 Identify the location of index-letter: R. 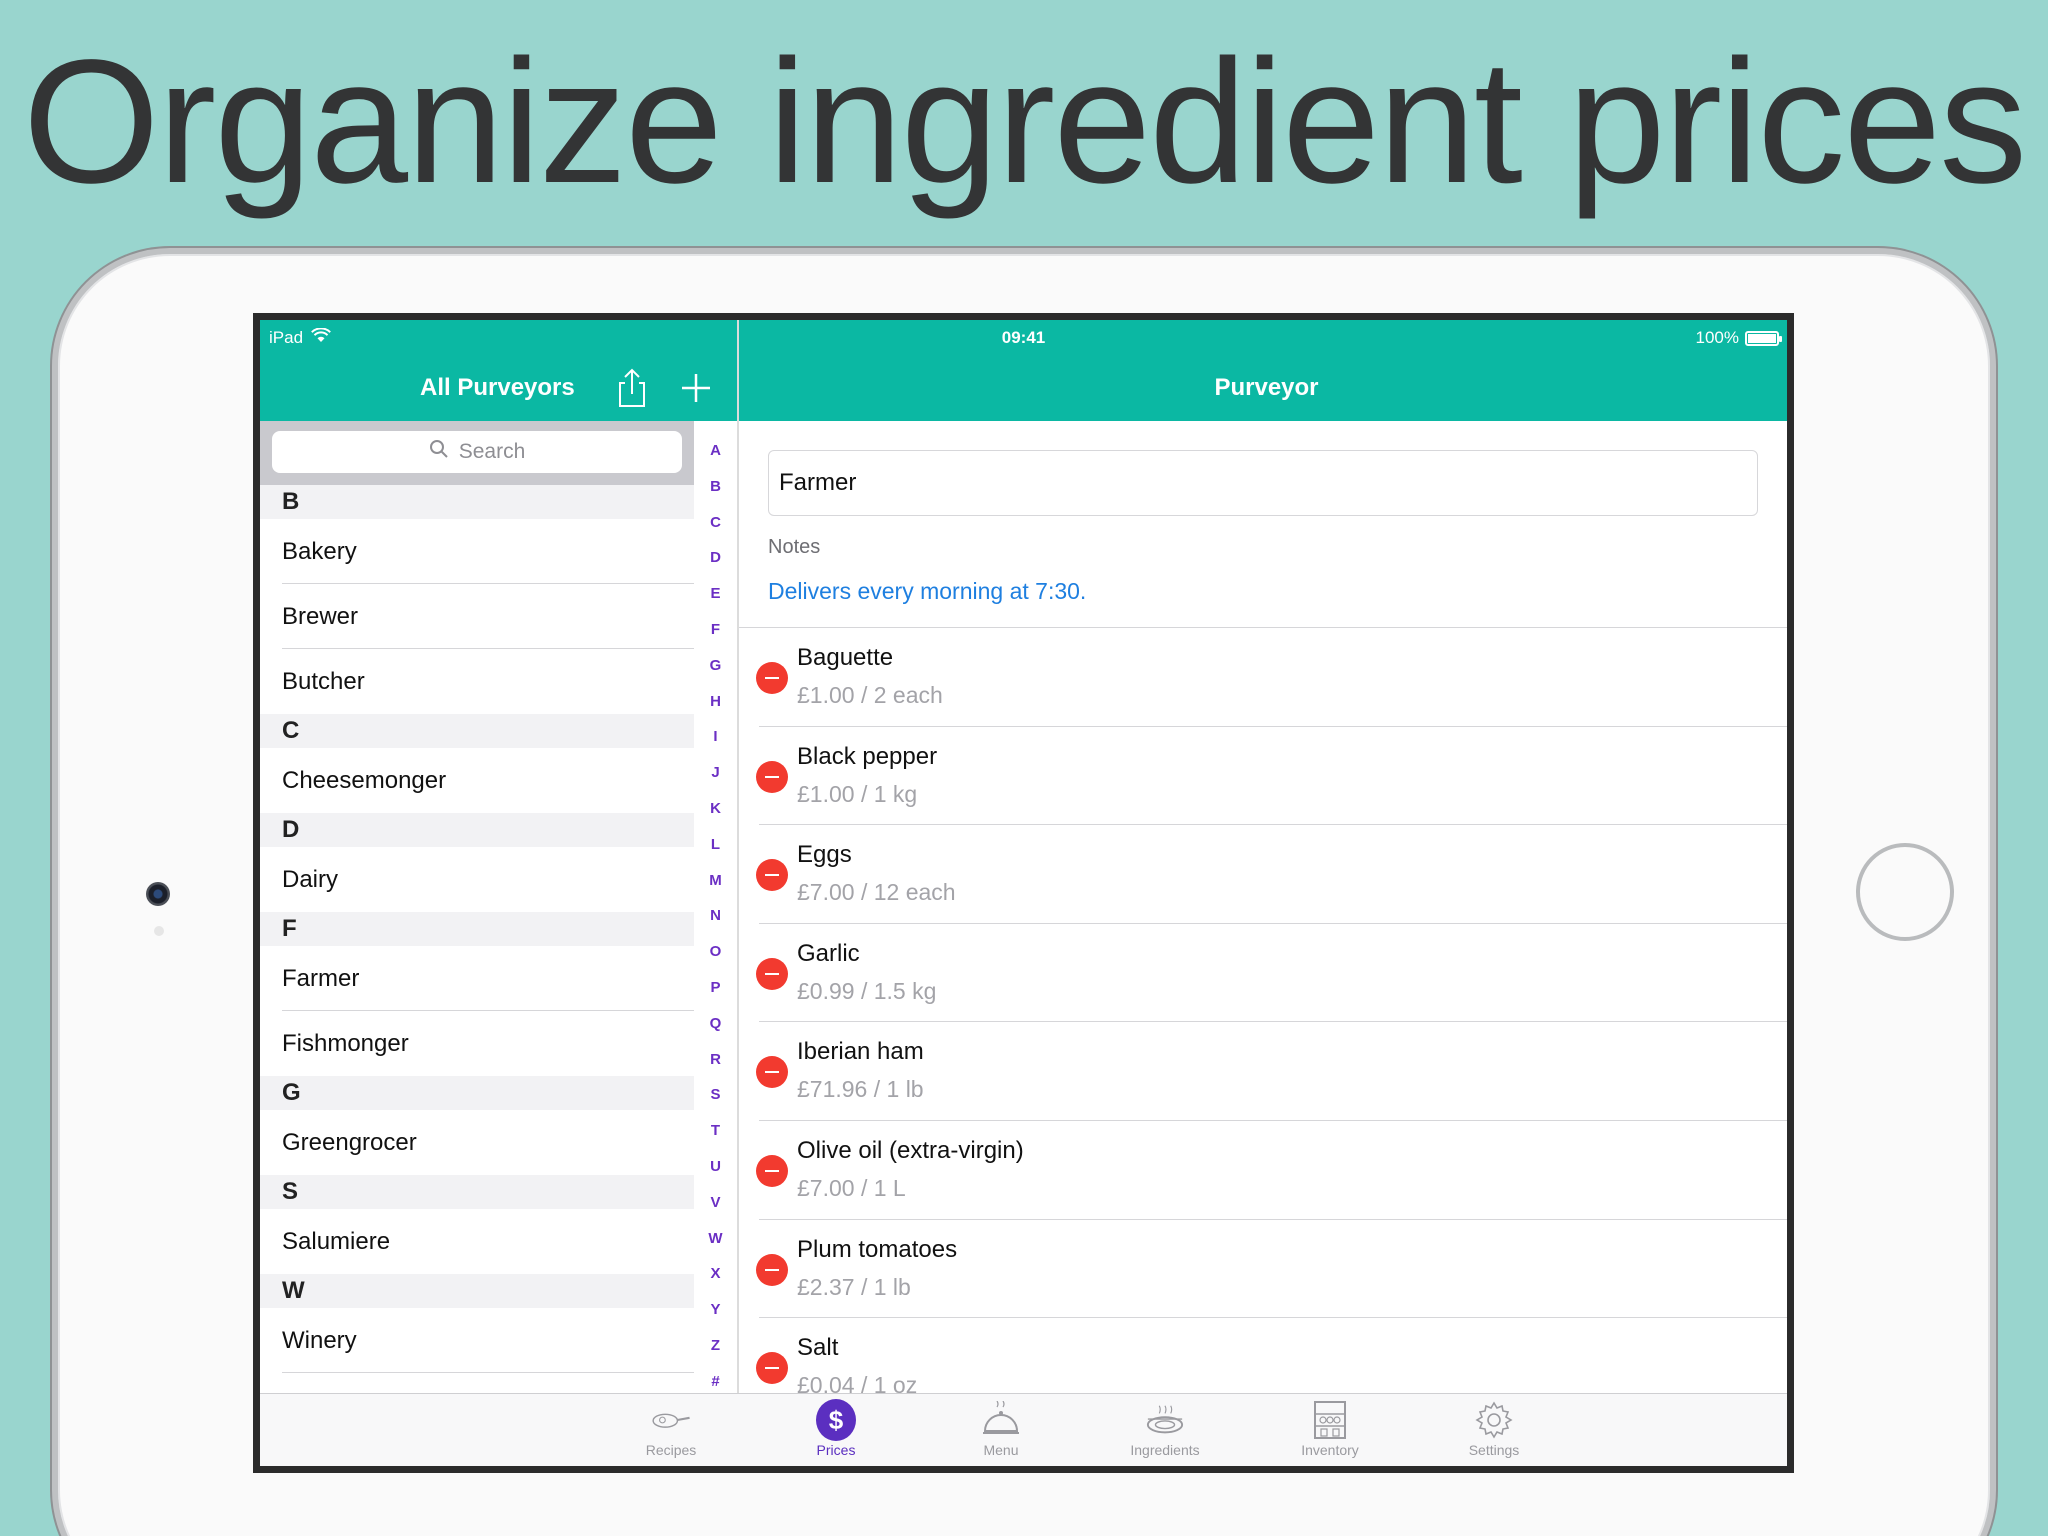
(715, 1060).